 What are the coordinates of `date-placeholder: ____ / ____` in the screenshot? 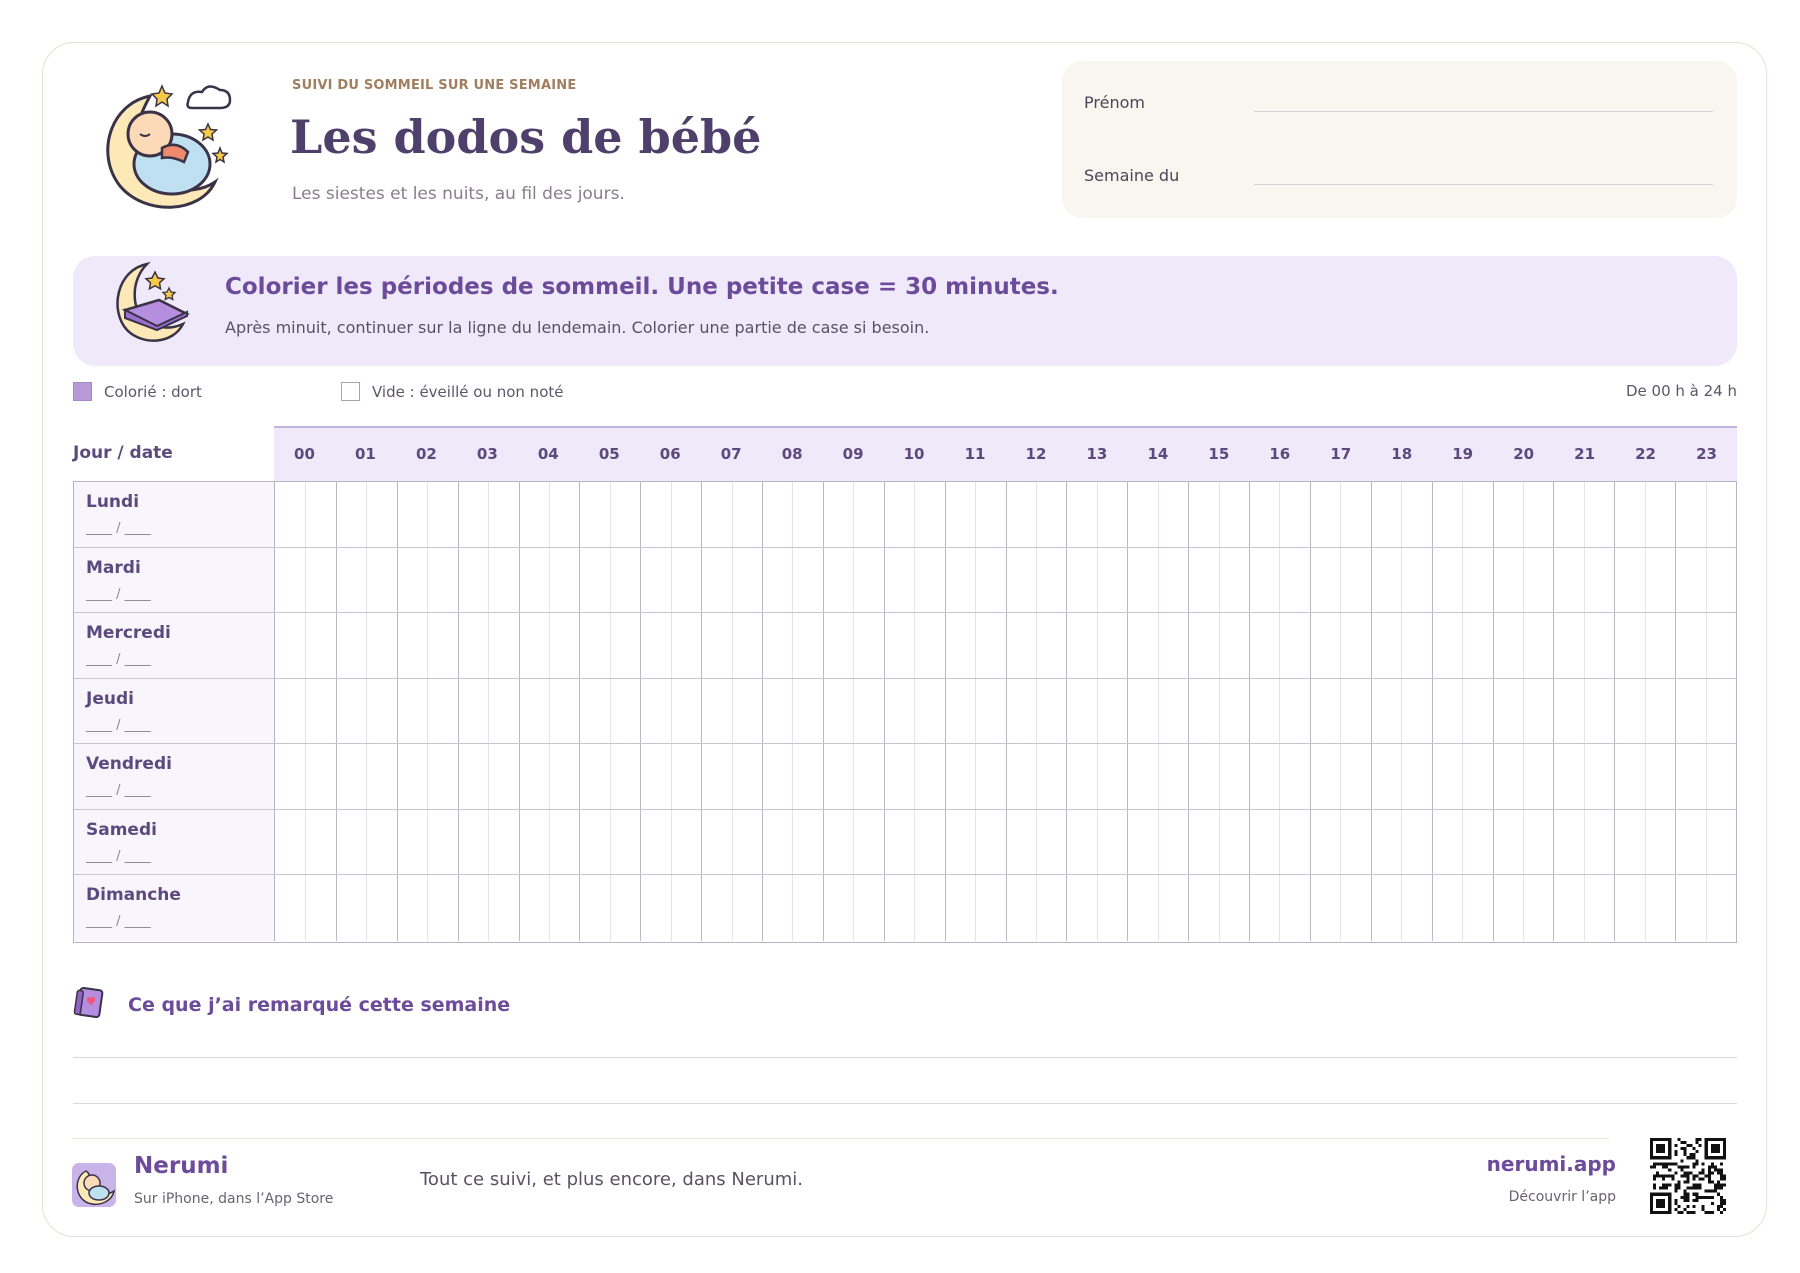 It's located at (118, 725).